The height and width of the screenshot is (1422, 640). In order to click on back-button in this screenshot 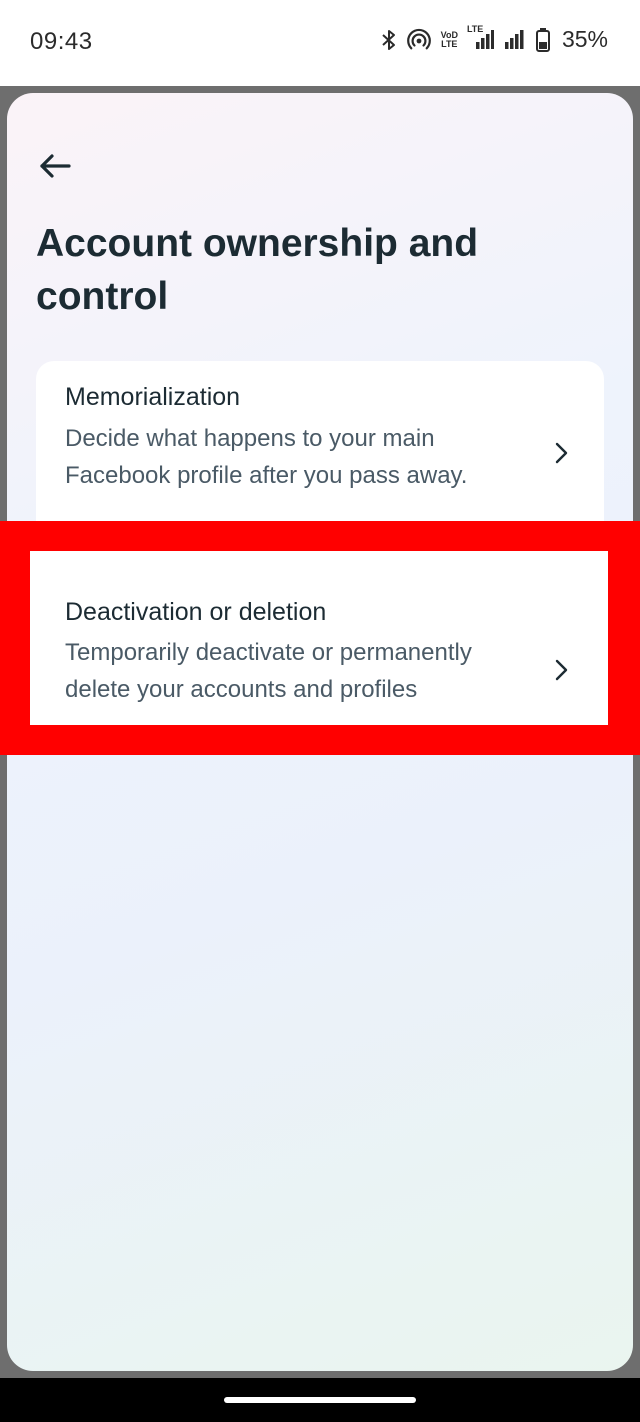, I will do `click(55, 168)`.